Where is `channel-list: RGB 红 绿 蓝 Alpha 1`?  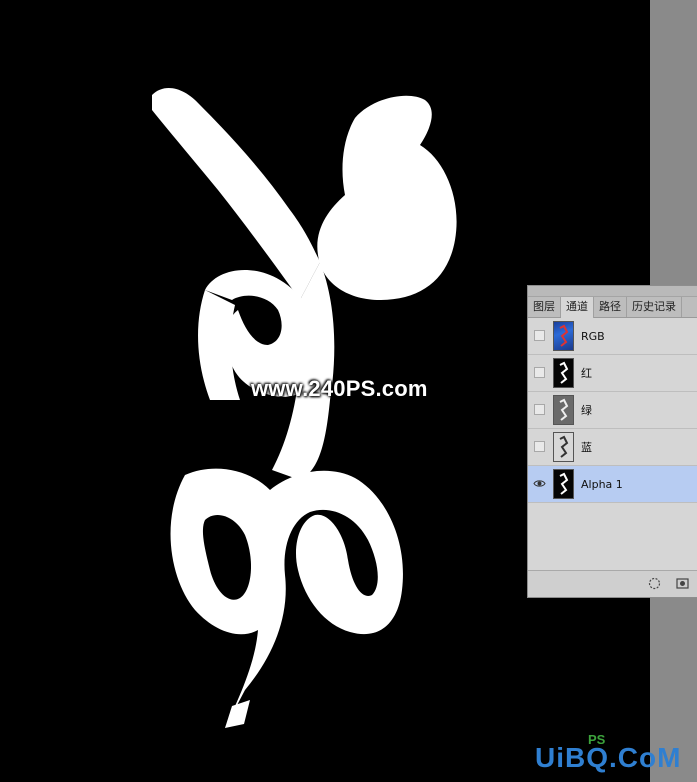
channel-list: RGB 红 绿 蓝 Alpha 1 is located at coordinates (612, 410).